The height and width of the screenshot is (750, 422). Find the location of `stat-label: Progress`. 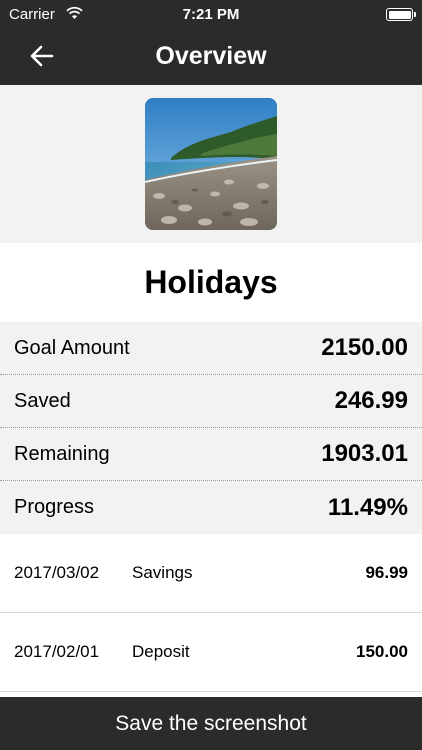

stat-label: Progress is located at coordinates (54, 507).